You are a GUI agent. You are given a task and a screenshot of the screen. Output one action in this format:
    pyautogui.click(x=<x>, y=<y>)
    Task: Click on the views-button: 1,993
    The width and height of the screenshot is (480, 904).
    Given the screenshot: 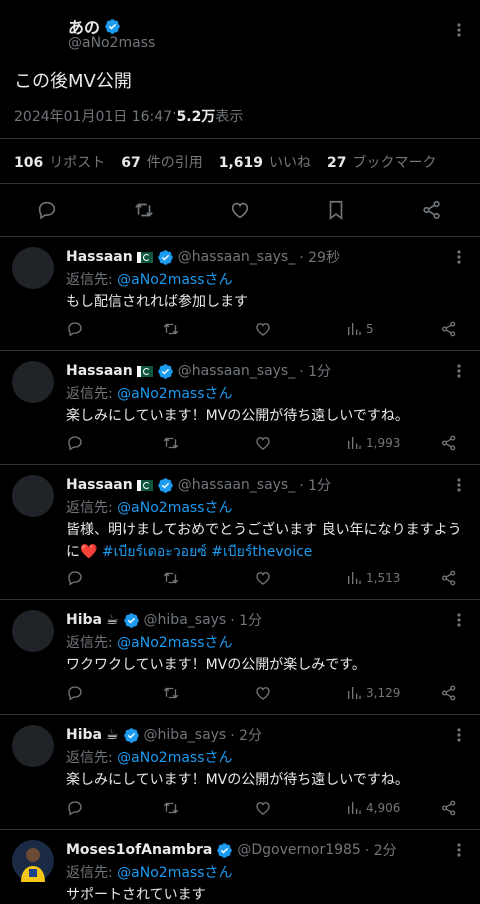 What is the action you would take?
    pyautogui.click(x=373, y=443)
    